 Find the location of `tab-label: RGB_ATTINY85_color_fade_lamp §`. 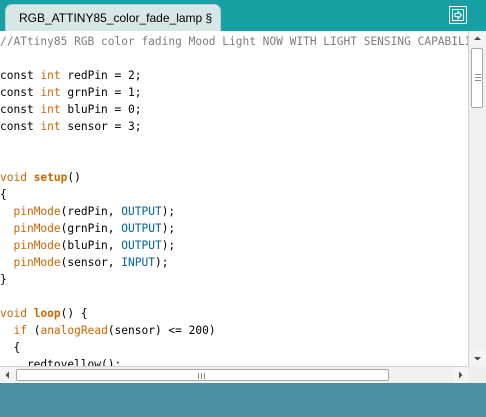

tab-label: RGB_ATTINY85_color_fade_lamp § is located at coordinates (116, 18).